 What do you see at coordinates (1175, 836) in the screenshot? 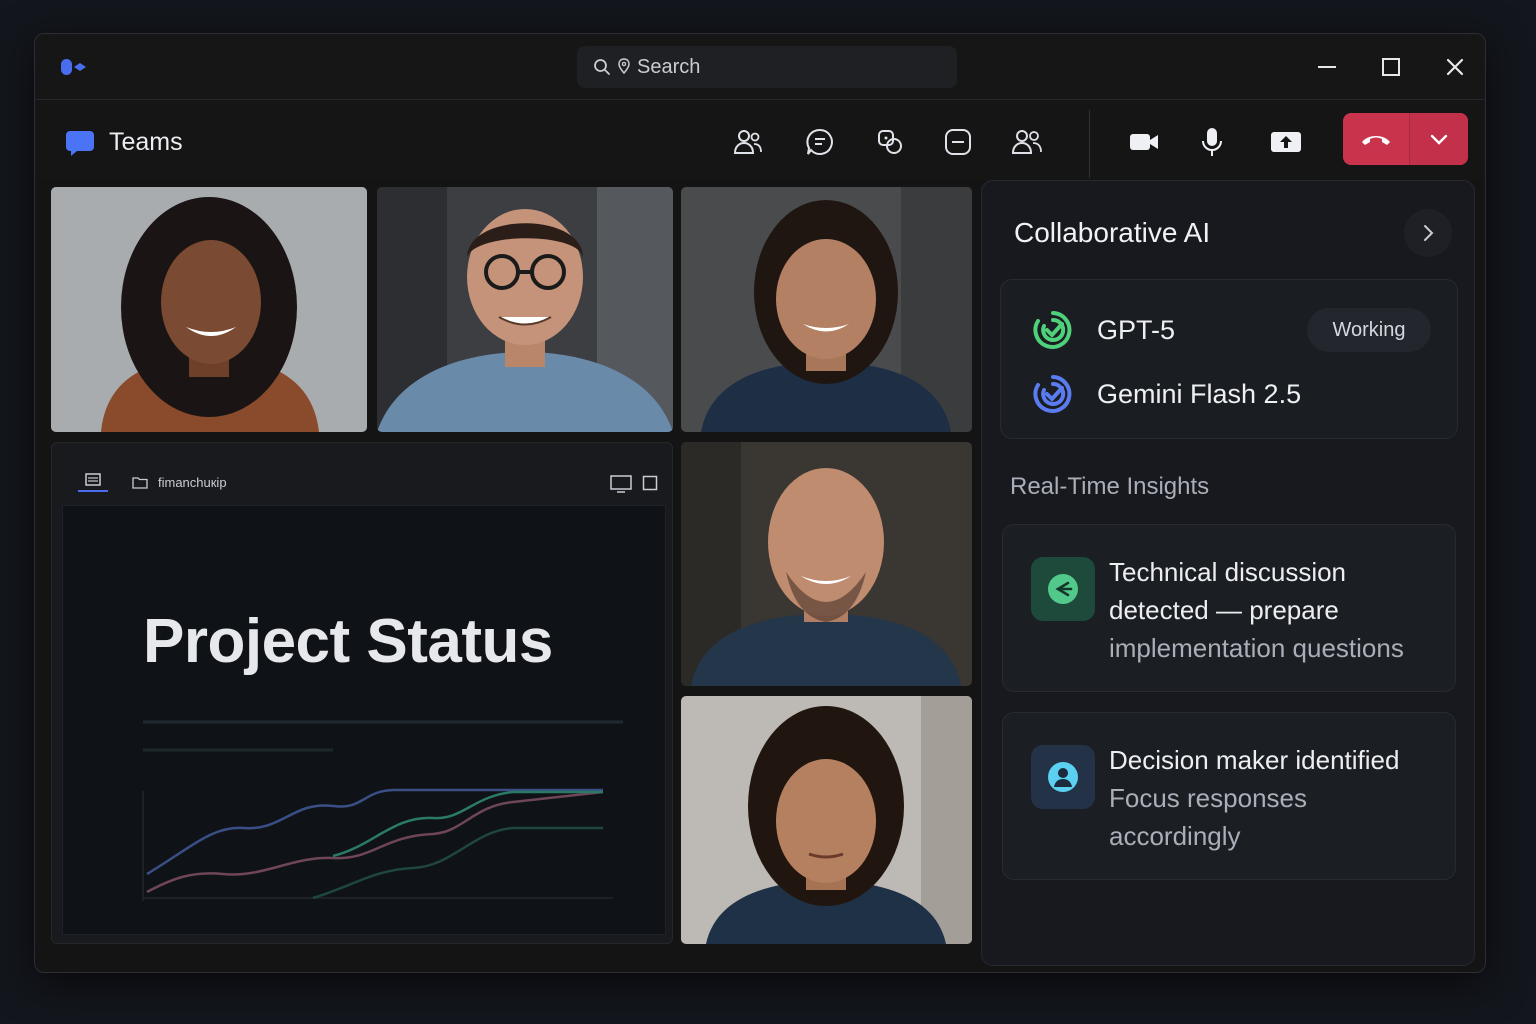
I see `insight-line-3: accordingly` at bounding box center [1175, 836].